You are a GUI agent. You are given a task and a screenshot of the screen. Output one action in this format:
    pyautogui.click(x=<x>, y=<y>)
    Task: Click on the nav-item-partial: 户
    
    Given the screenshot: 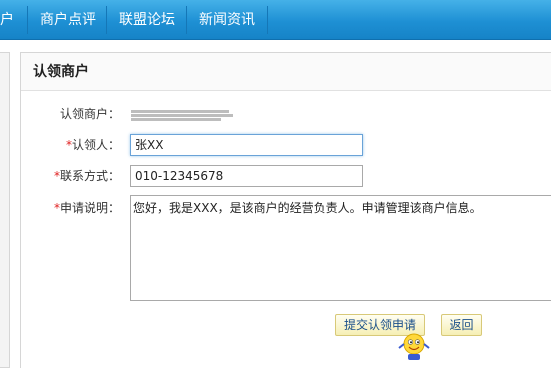 What is the action you would take?
    pyautogui.click(x=7, y=20)
    